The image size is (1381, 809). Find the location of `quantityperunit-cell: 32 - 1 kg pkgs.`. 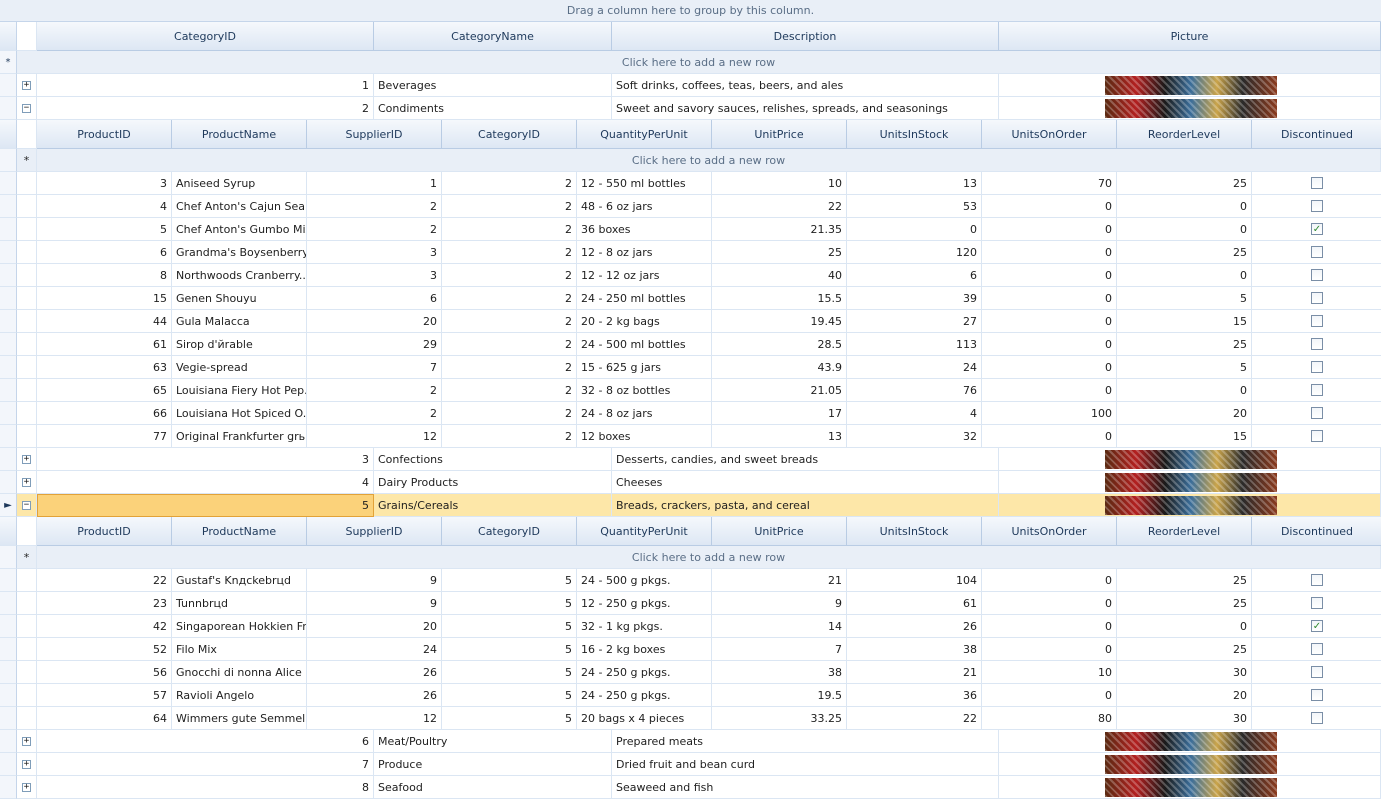

quantityperunit-cell: 32 - 1 kg pkgs. is located at coordinates (644, 626).